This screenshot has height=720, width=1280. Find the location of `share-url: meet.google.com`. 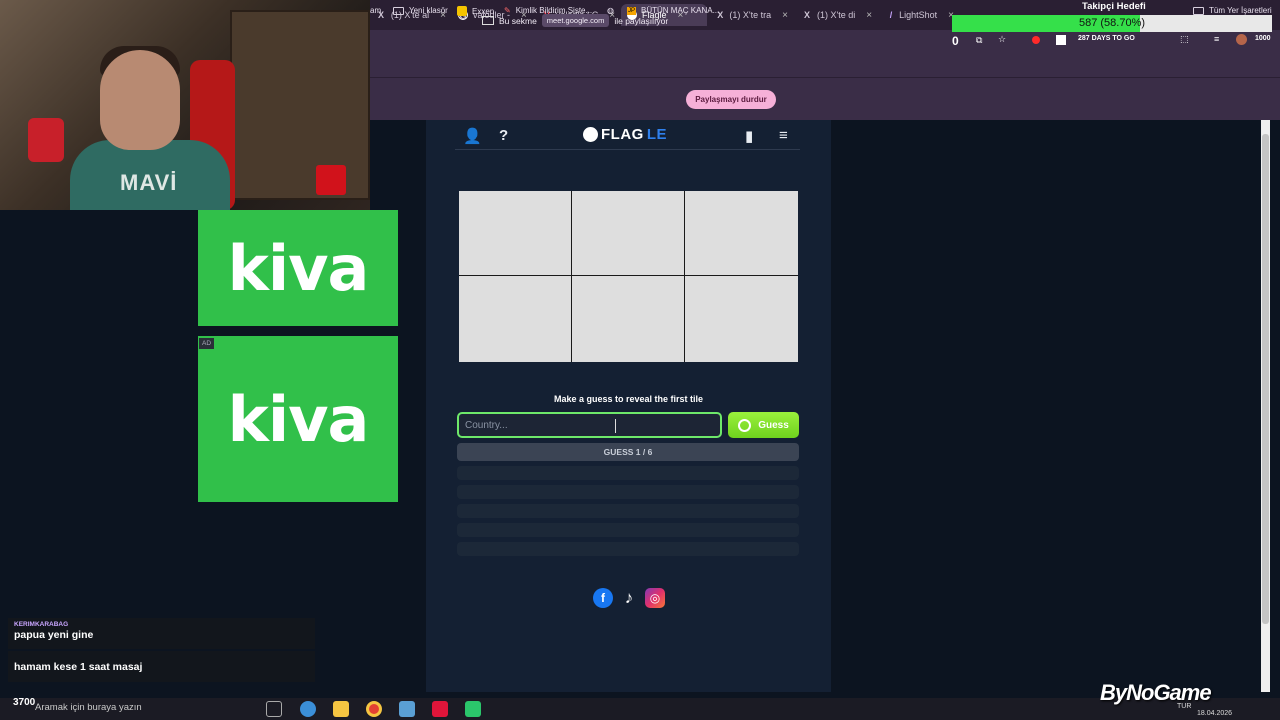

share-url: meet.google.com is located at coordinates (575, 20).